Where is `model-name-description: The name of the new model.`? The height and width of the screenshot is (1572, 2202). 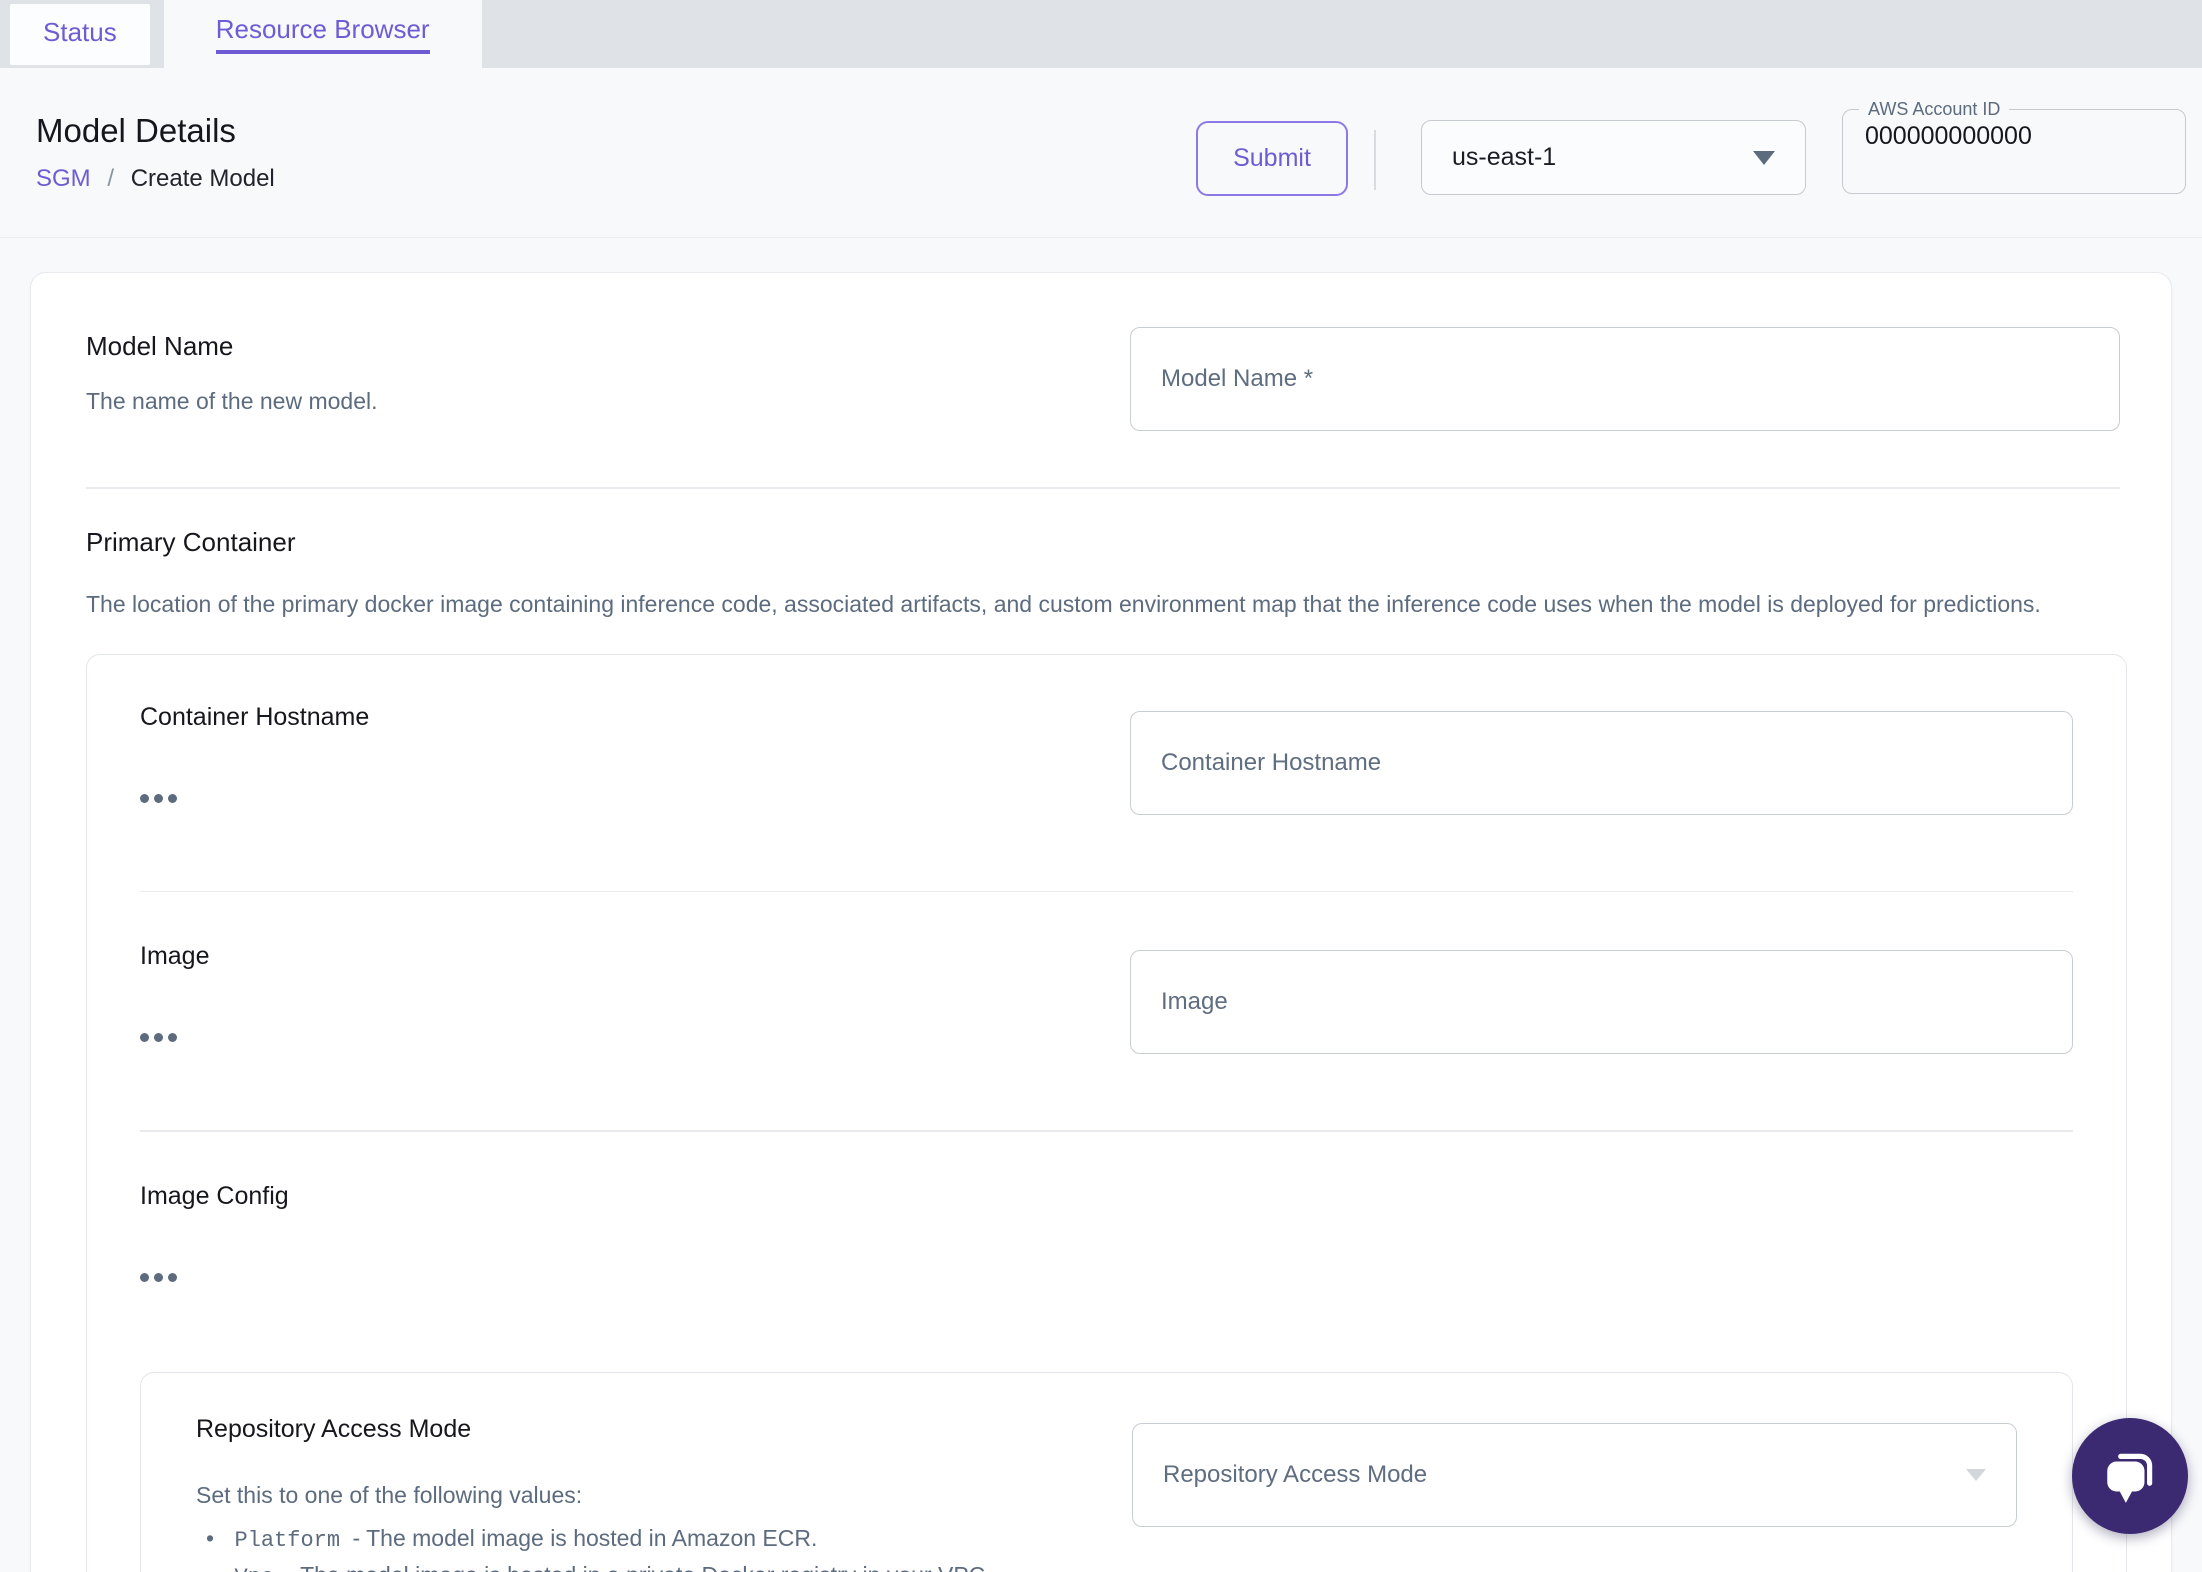
model-name-description: The name of the new model. is located at coordinates (232, 401).